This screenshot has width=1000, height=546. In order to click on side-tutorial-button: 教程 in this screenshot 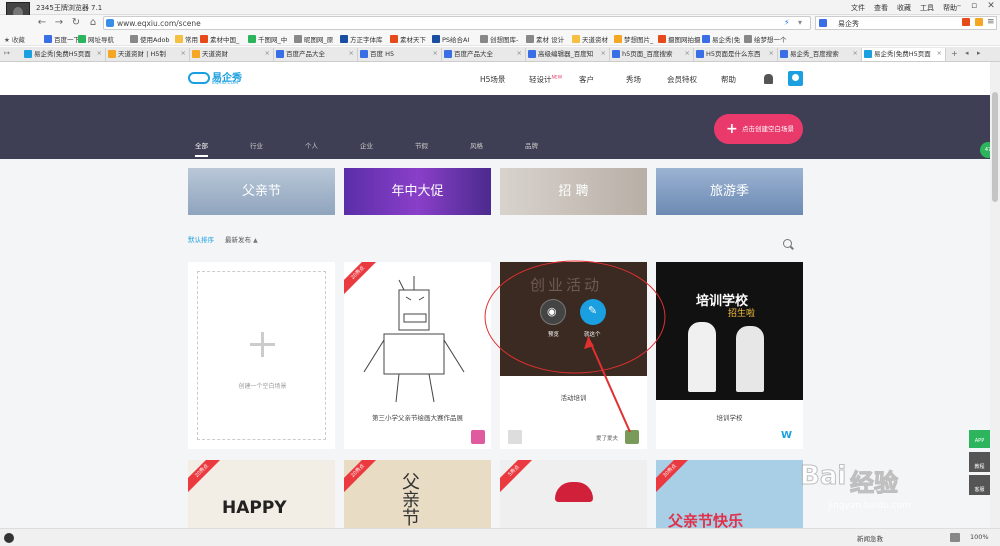, I will do `click(979, 462)`.